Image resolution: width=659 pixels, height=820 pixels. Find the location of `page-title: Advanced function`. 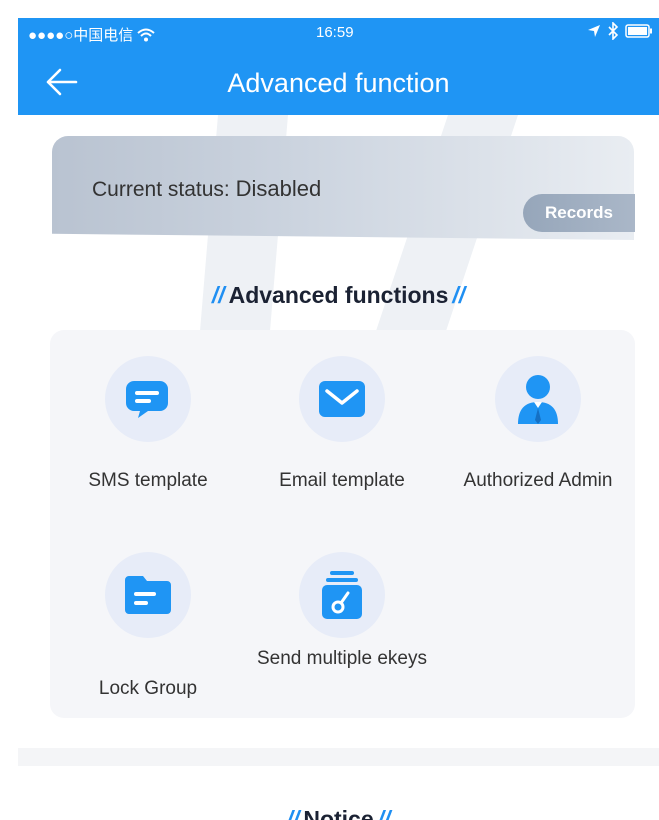

page-title: Advanced function is located at coordinates (338, 83).